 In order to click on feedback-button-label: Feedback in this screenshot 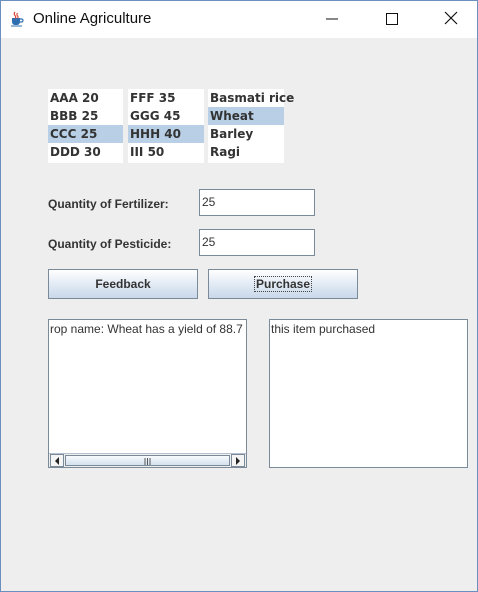, I will do `click(123, 284)`.